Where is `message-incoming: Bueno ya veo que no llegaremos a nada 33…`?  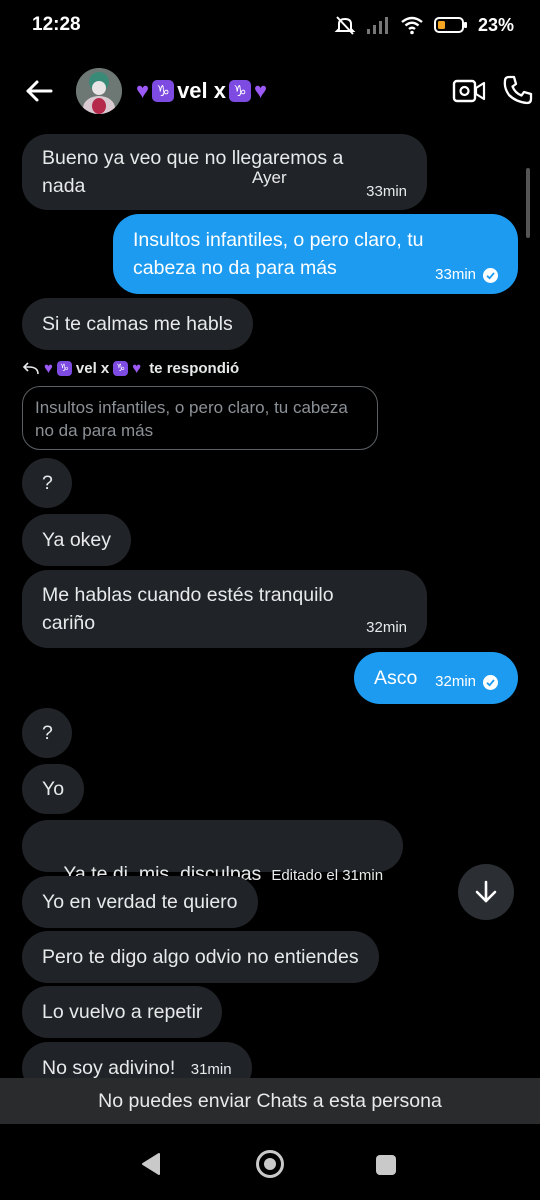 message-incoming: Bueno ya veo que no llegaremos a nada 33… is located at coordinates (224, 172).